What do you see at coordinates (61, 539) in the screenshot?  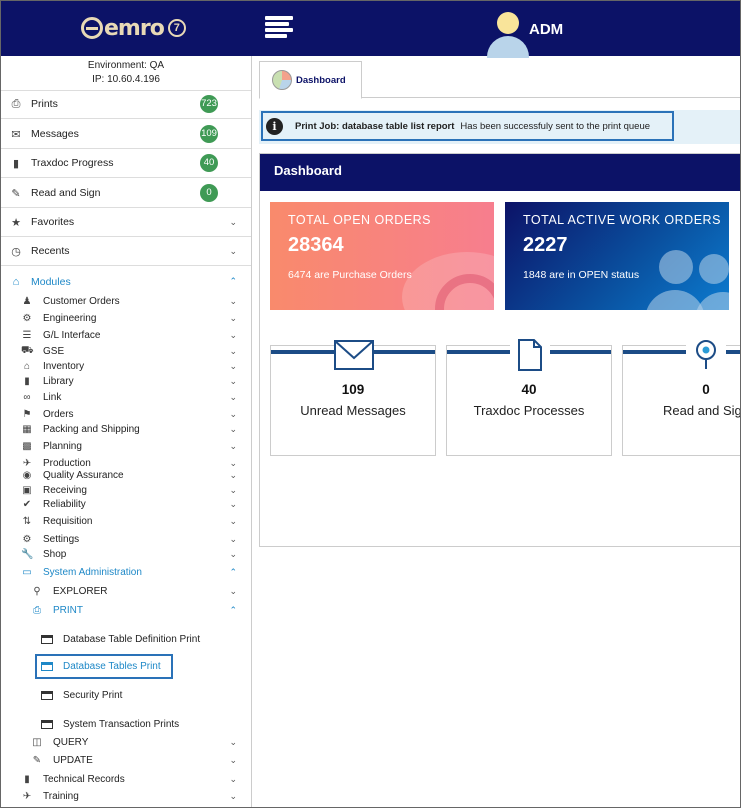 I see `module-label: Settings` at bounding box center [61, 539].